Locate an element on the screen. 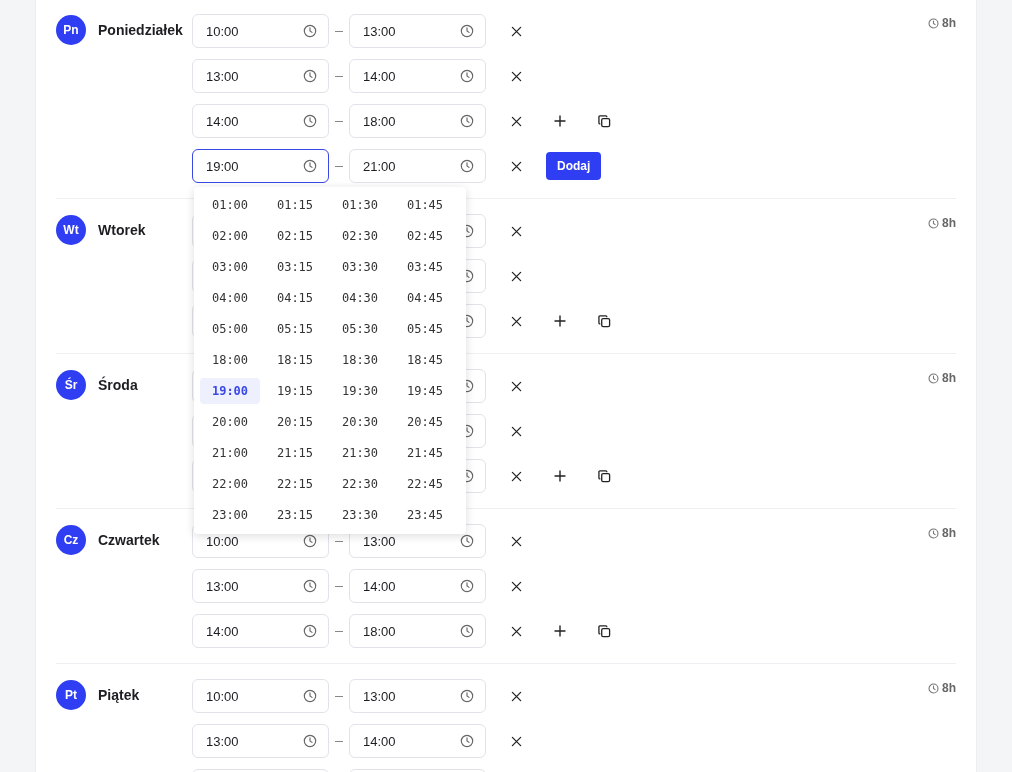 The image size is (1012, 772). time-option: 19:00 is located at coordinates (230, 390).